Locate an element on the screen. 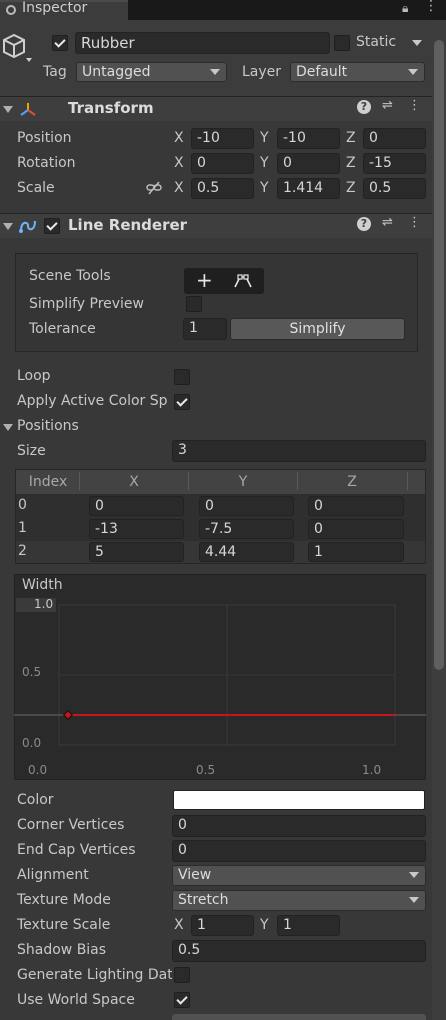 Image resolution: width=446 pixels, height=1020 pixels. use-world-space-label: Use World Space is located at coordinates (76, 1000).